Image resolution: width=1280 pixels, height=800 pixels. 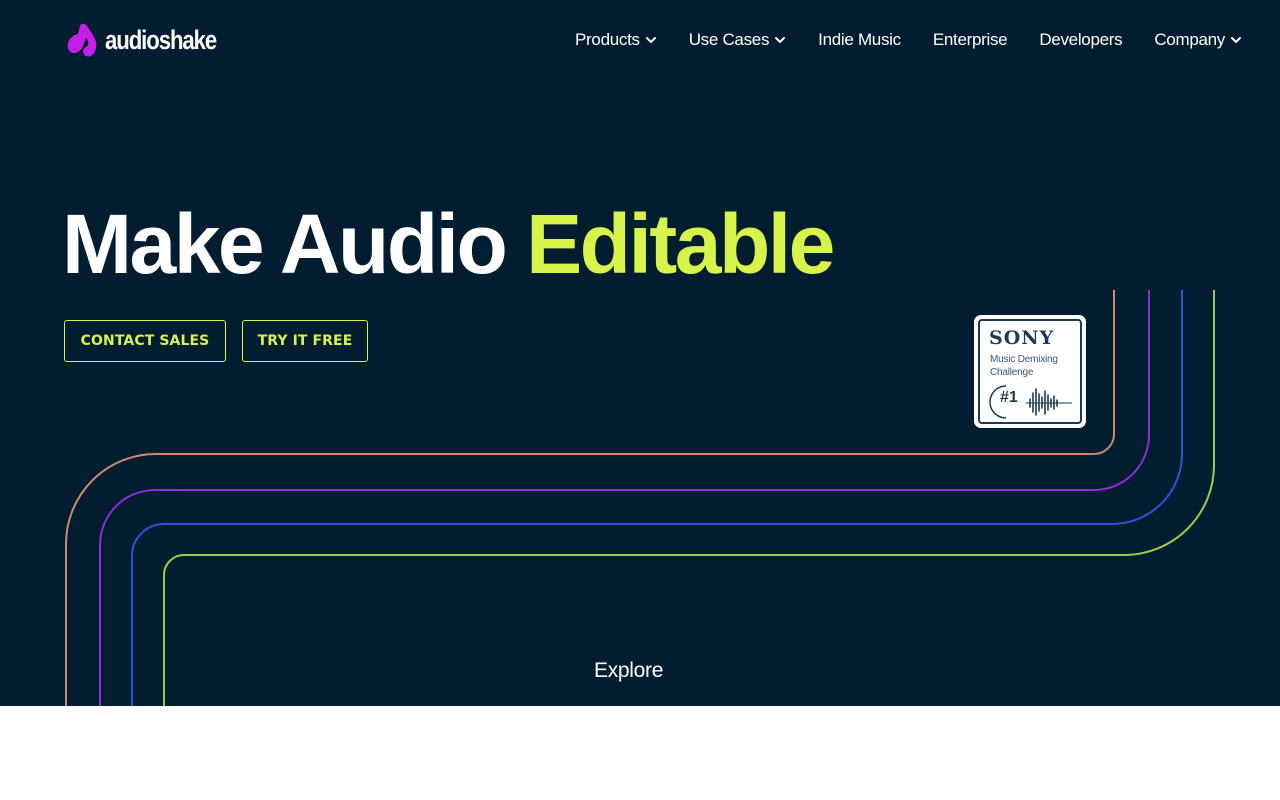 I want to click on badge-brand: SONY, so click(x=1022, y=338).